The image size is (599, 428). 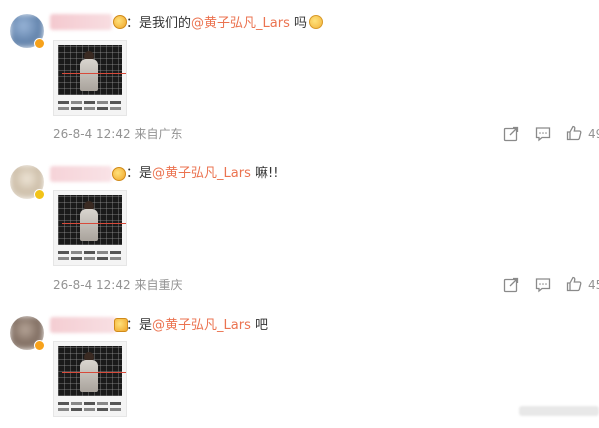 I want to click on comment-meta: 26-8-4 12:42 来自广东, so click(x=117, y=134).